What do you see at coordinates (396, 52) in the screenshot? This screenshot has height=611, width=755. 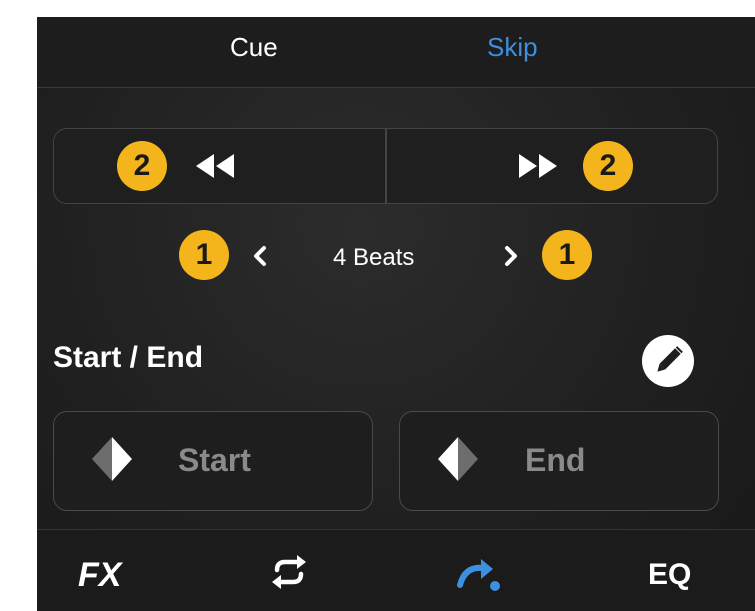 I see `tab-bar: Cue Skip` at bounding box center [396, 52].